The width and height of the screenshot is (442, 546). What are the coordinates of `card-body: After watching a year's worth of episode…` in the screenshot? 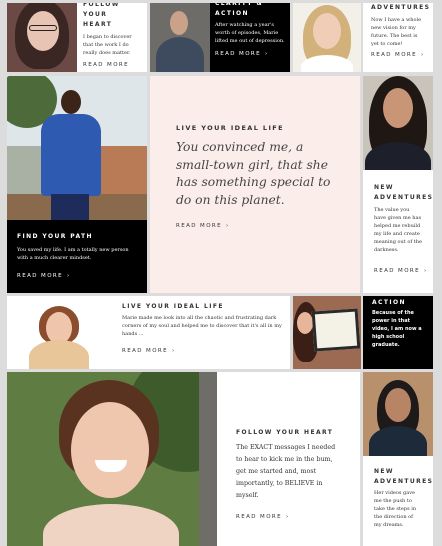 It's located at (250, 33).